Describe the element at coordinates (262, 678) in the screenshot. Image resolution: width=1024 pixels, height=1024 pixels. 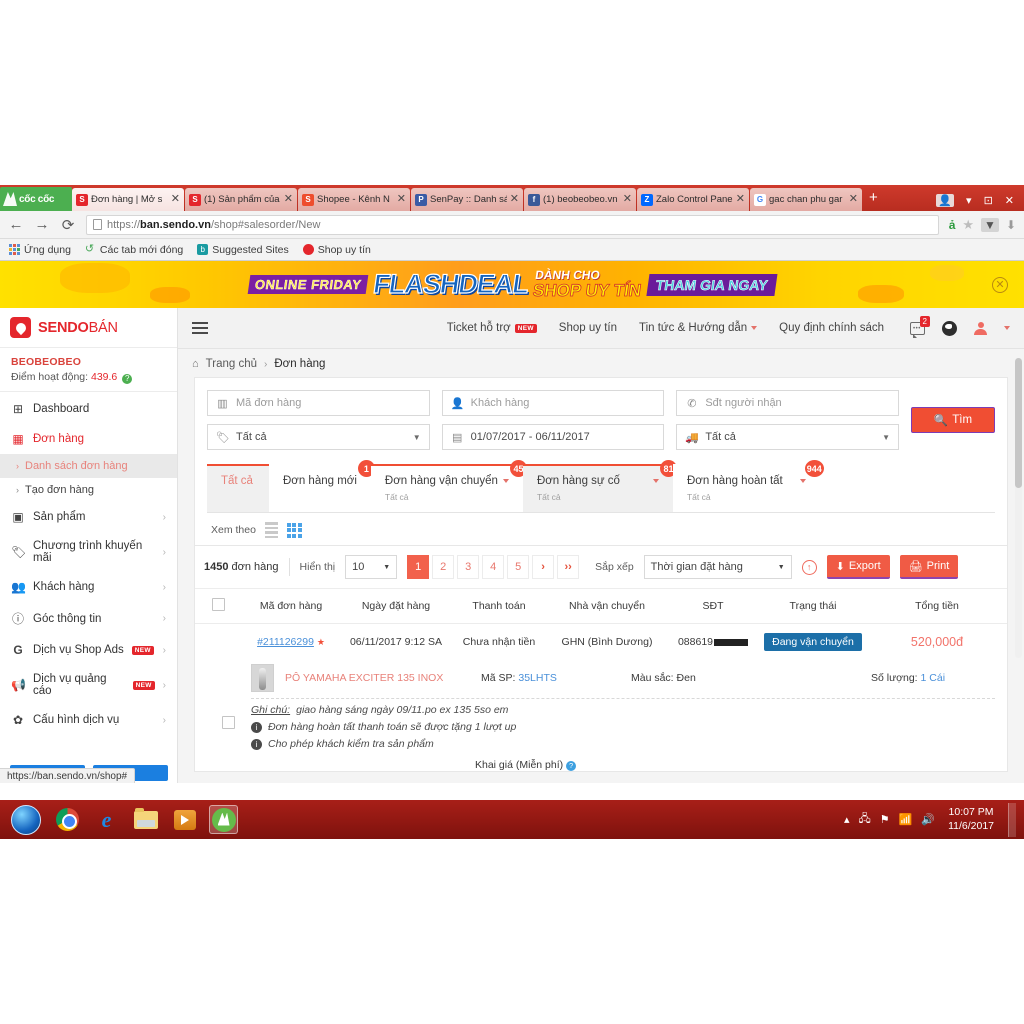
I see `product-thumbnail` at that location.